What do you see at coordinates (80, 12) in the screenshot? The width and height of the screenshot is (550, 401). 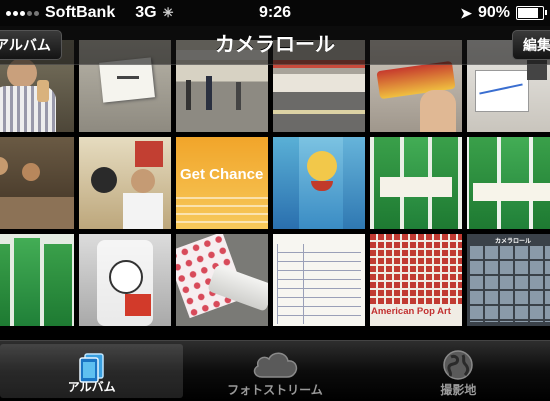 I see `carrier-name: SoftBank` at bounding box center [80, 12].